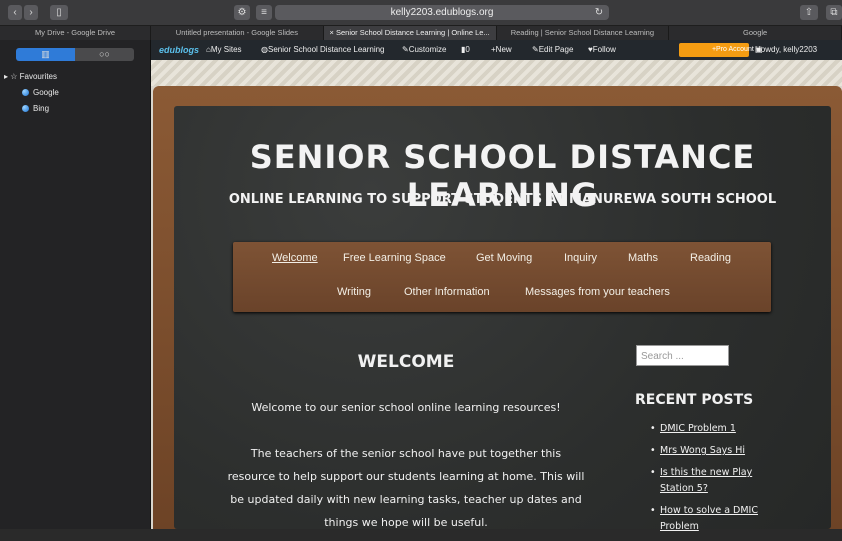  Describe the element at coordinates (735, 49) in the screenshot. I see `pro-account-label: Pro Account` at that location.